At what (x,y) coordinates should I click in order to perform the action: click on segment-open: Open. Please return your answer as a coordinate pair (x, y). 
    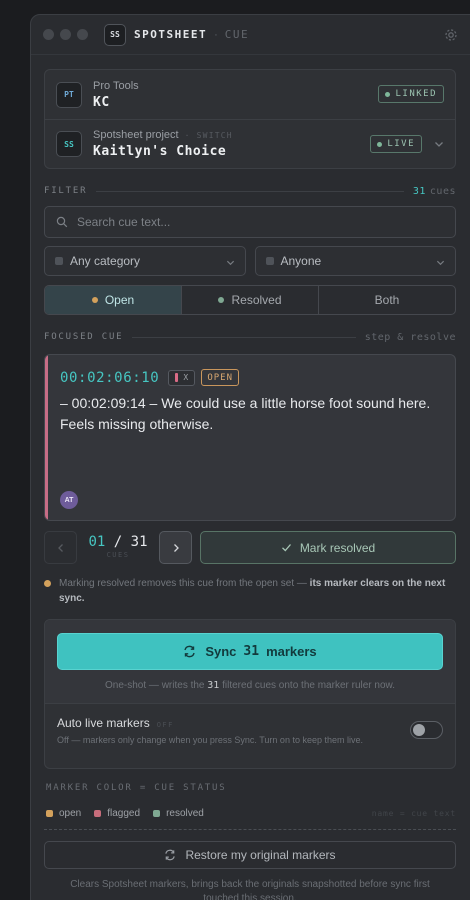
    Looking at the image, I should click on (113, 300).